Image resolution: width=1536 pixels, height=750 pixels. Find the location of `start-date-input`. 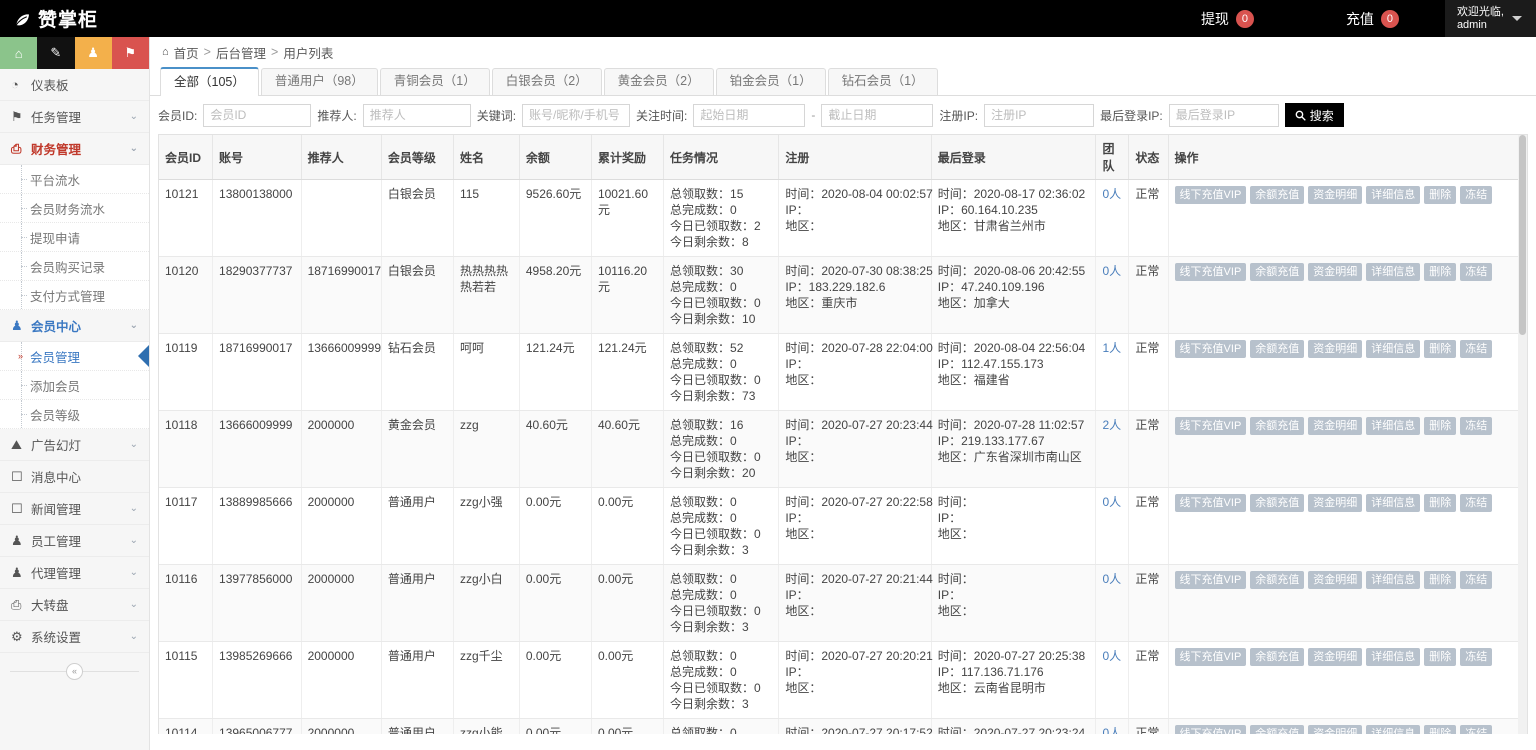

start-date-input is located at coordinates (749, 115).